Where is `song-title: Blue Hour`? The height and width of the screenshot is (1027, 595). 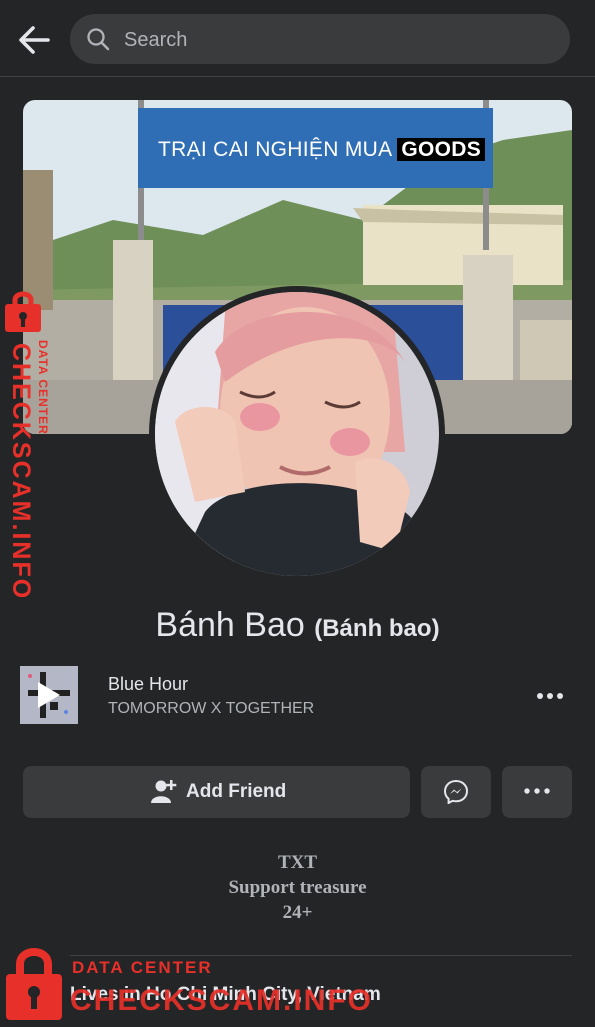 song-title: Blue Hour is located at coordinates (148, 684).